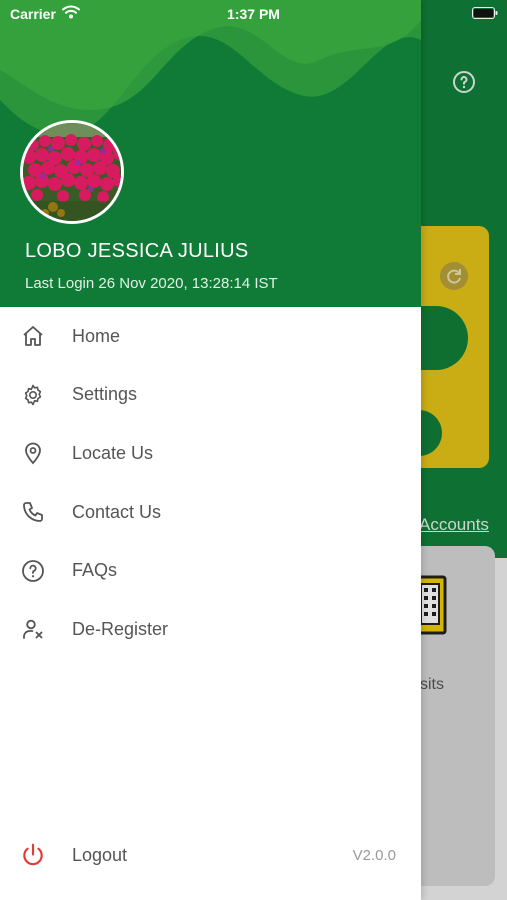 The width and height of the screenshot is (507, 900). I want to click on menu-item-label: Settings, so click(105, 394).